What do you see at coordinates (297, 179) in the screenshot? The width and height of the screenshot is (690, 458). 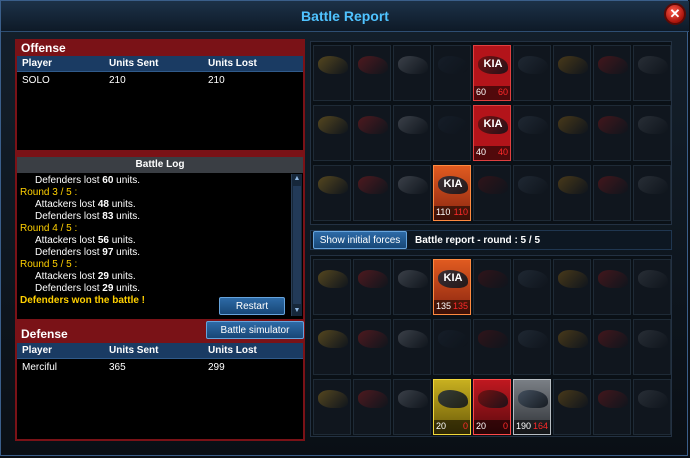 I see `scroll-up-icon: ▲` at bounding box center [297, 179].